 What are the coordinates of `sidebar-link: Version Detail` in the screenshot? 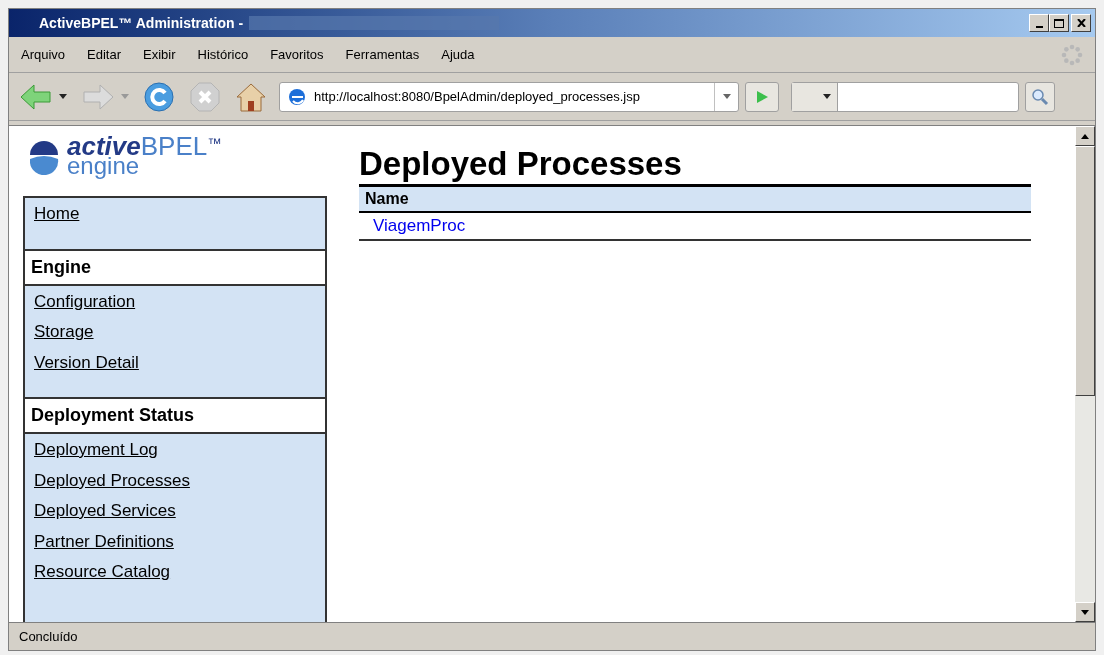 It's located at (86, 362).